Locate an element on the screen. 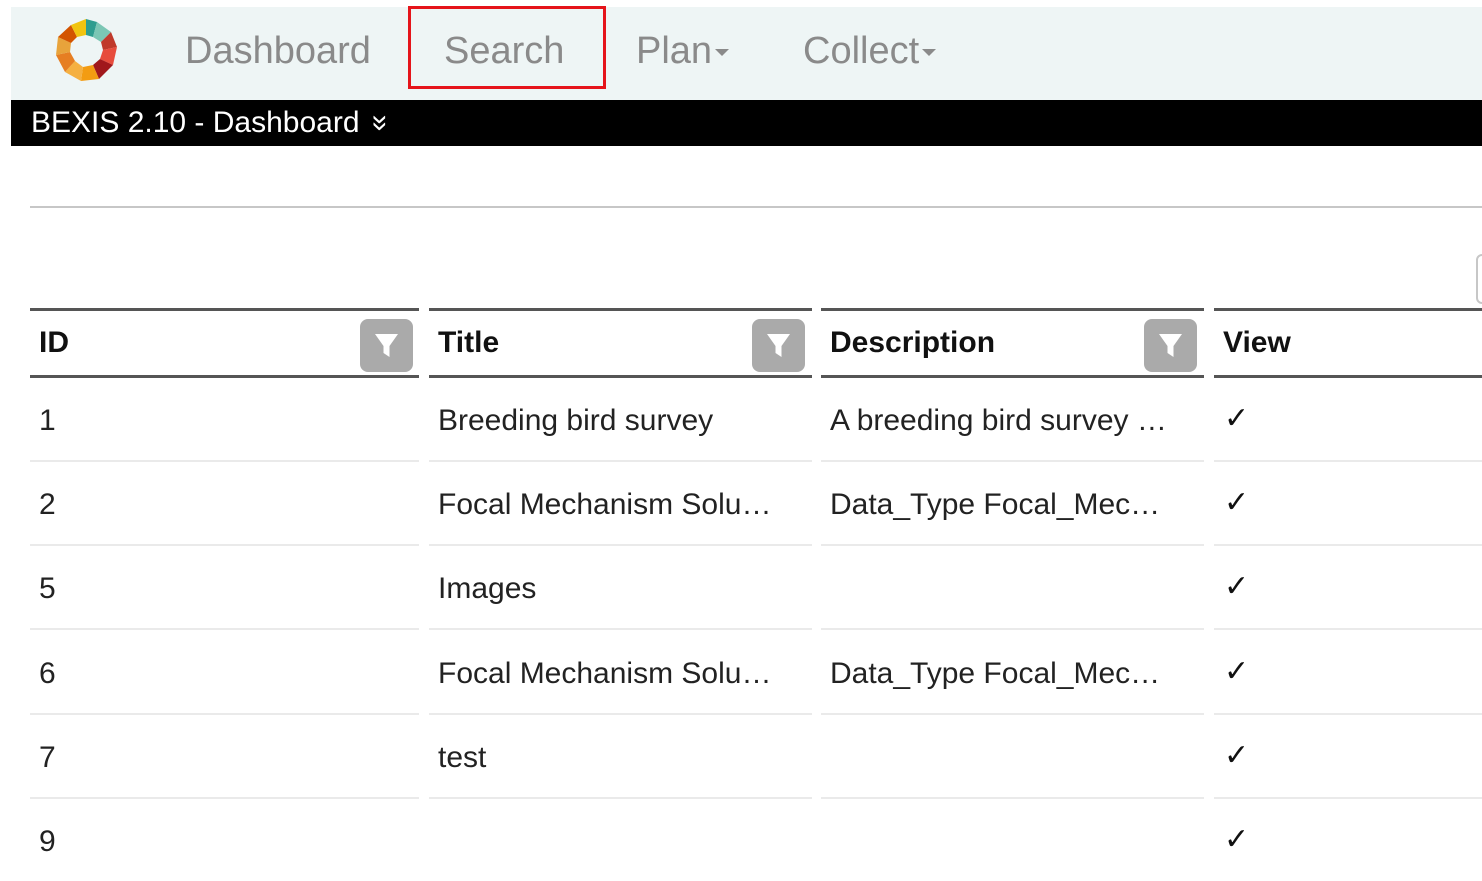 The width and height of the screenshot is (1482, 881). column-header-view: View is located at coordinates (1348, 343).